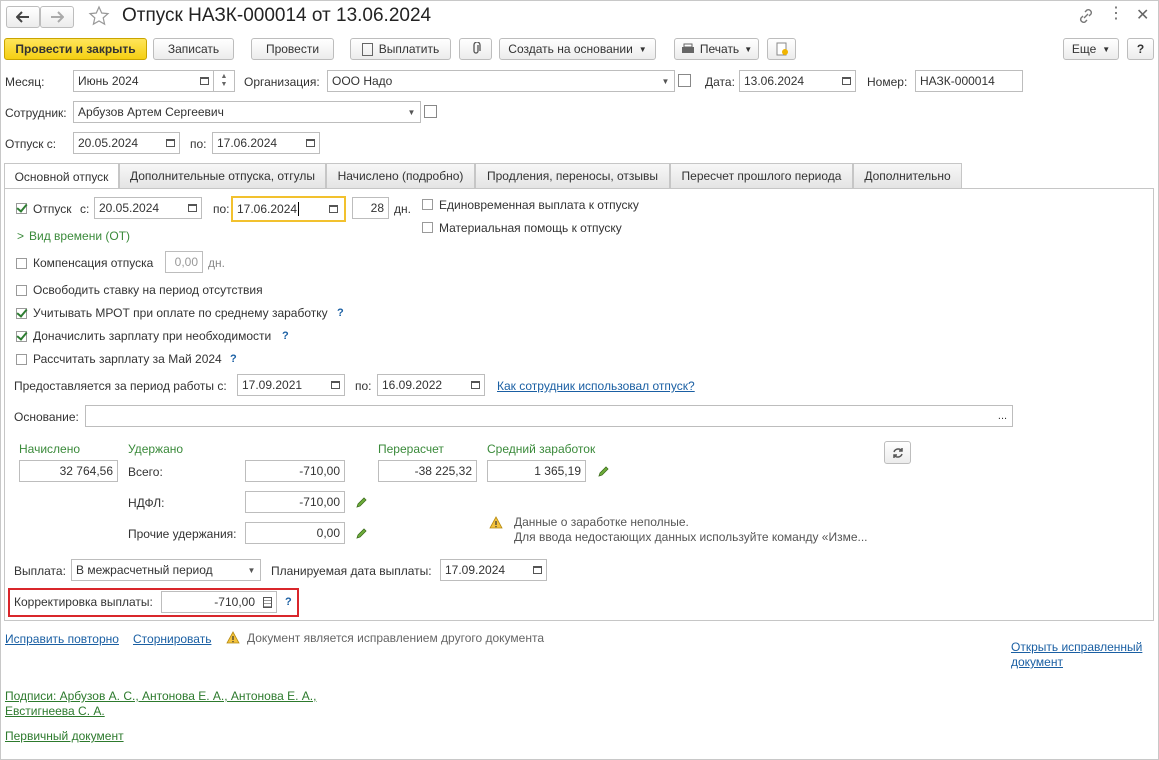 The width and height of the screenshot is (1159, 760). I want to click on primary-document-link: Первичный документ, so click(64, 736).